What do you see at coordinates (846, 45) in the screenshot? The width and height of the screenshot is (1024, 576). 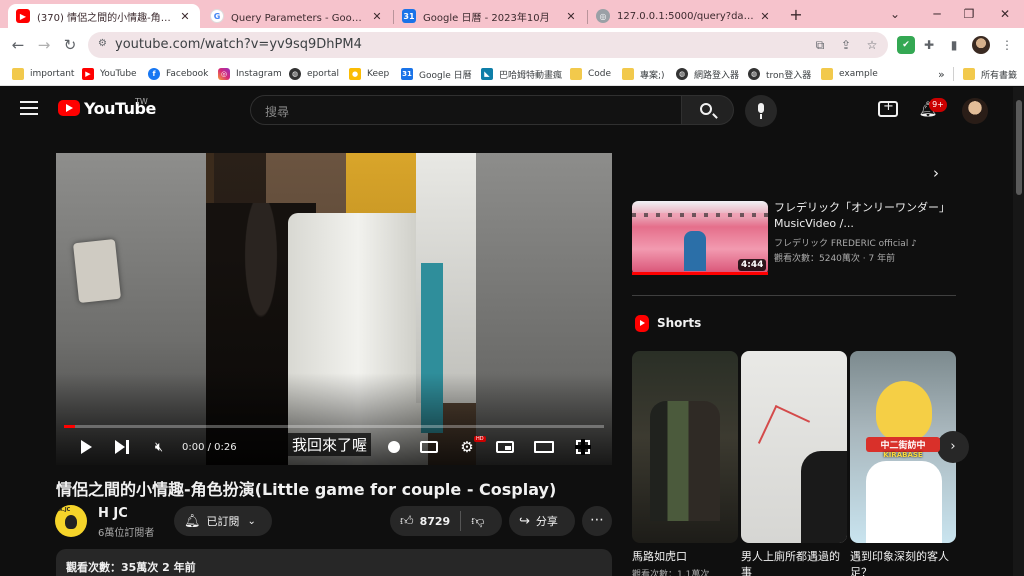 I see `share-icon: ⇪` at bounding box center [846, 45].